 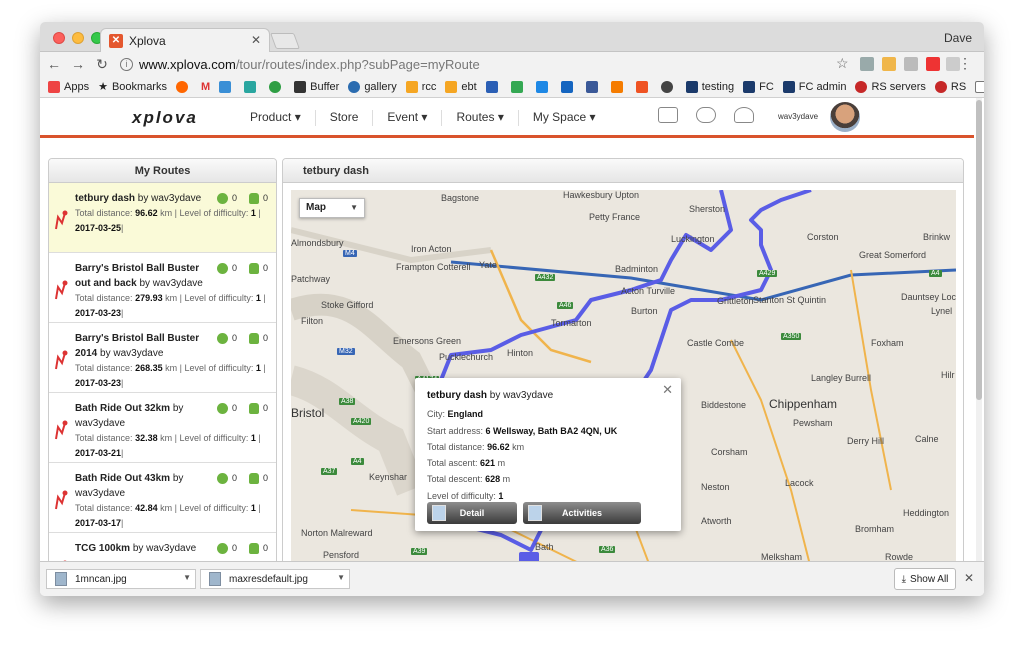 I want to click on bookmark-item: ★ Bookmarks, so click(x=132, y=87).